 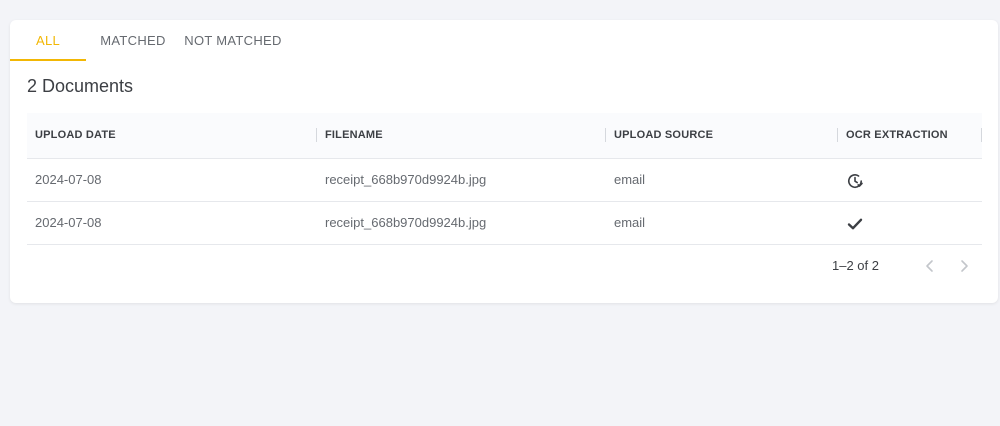 I want to click on header-filename: FILENAME, so click(x=354, y=135).